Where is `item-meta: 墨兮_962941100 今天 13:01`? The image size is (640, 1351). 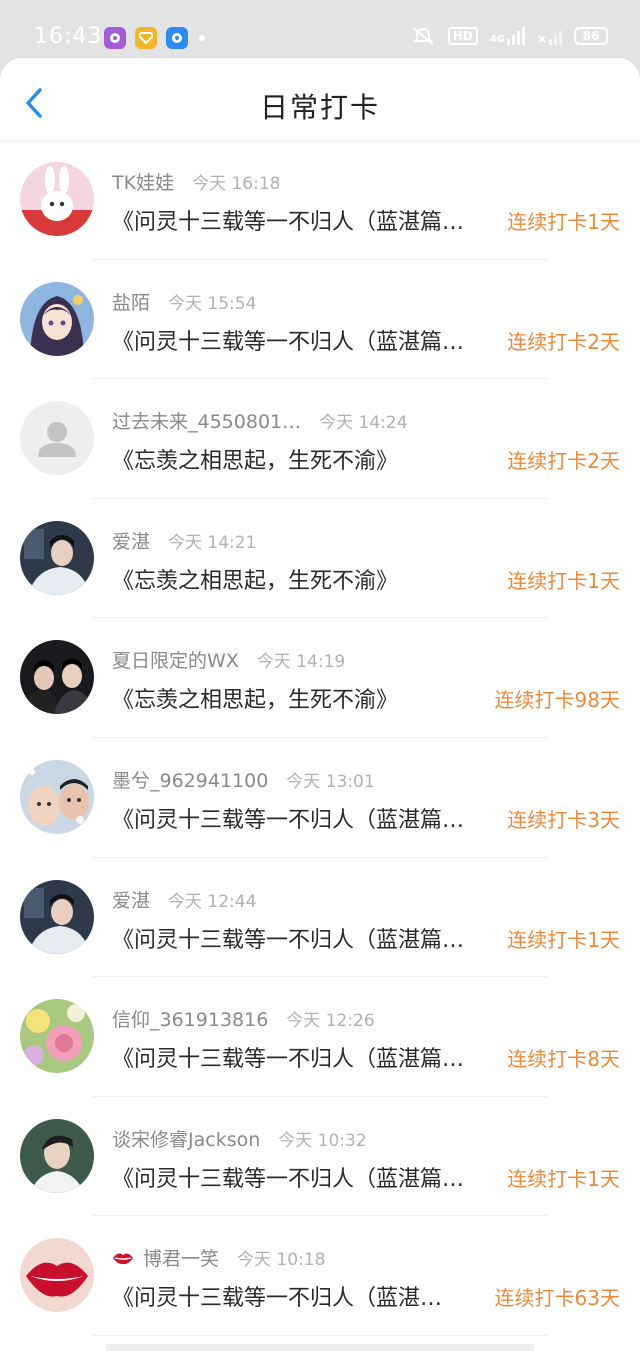 item-meta: 墨兮_962941100 今天 13:01 is located at coordinates (243, 779).